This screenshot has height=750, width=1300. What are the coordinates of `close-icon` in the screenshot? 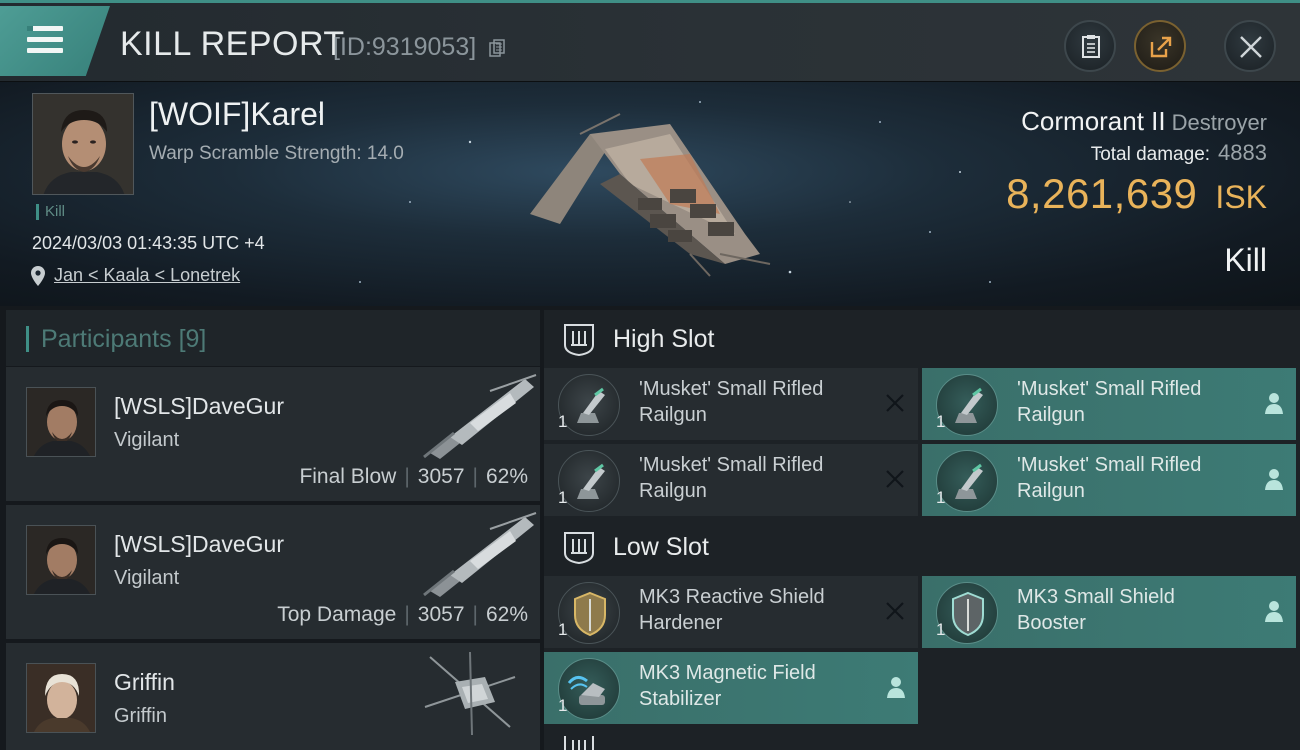 It's located at (1251, 47).